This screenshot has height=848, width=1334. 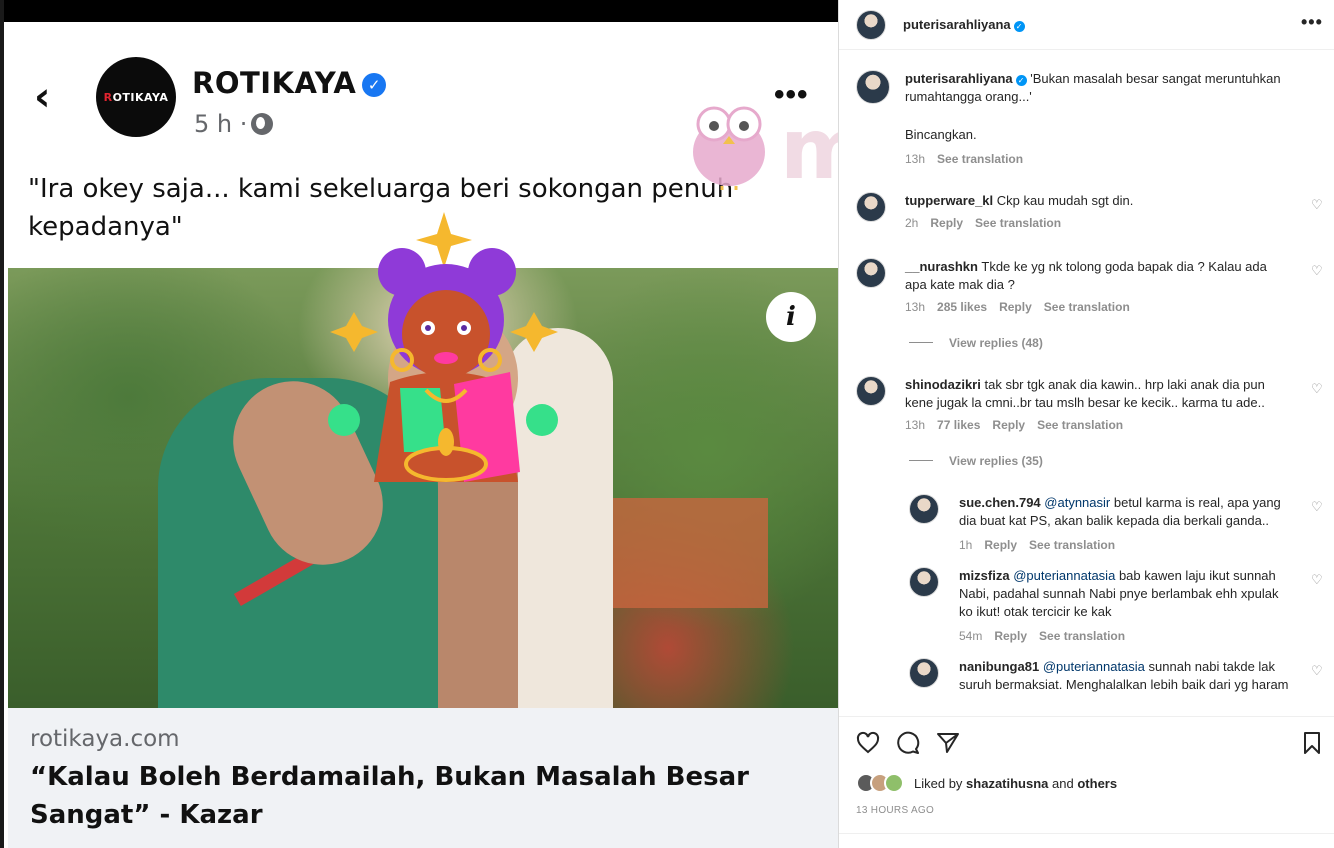 What do you see at coordinates (915, 159) in the screenshot?
I see `caption-time: 13h` at bounding box center [915, 159].